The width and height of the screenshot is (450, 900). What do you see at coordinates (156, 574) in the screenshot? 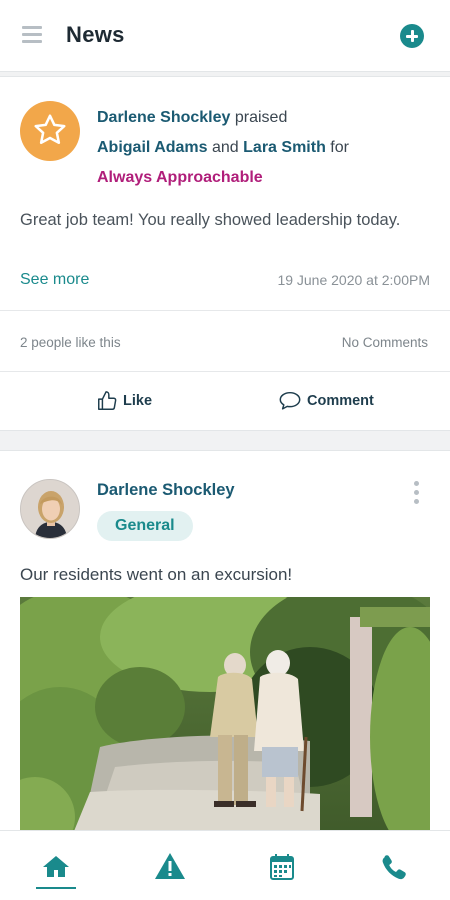
I see `post-body: Our residents went on an excursion!` at bounding box center [156, 574].